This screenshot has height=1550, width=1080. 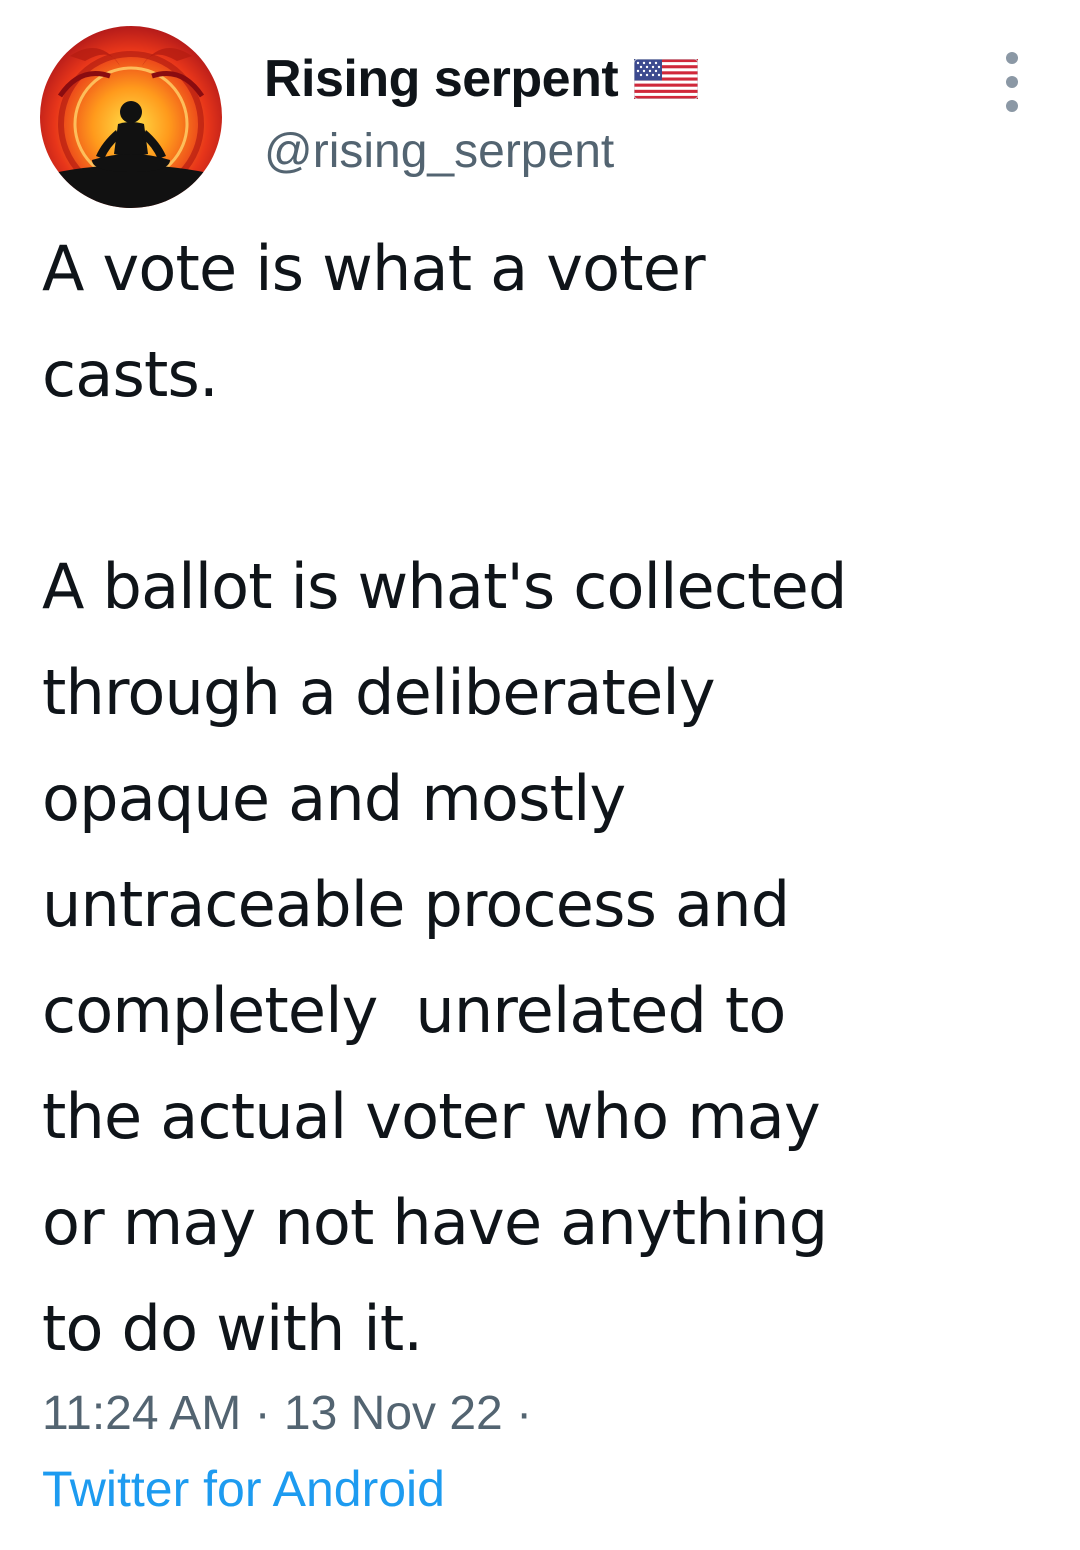 I want to click on more-options-button, so click(x=1012, y=82).